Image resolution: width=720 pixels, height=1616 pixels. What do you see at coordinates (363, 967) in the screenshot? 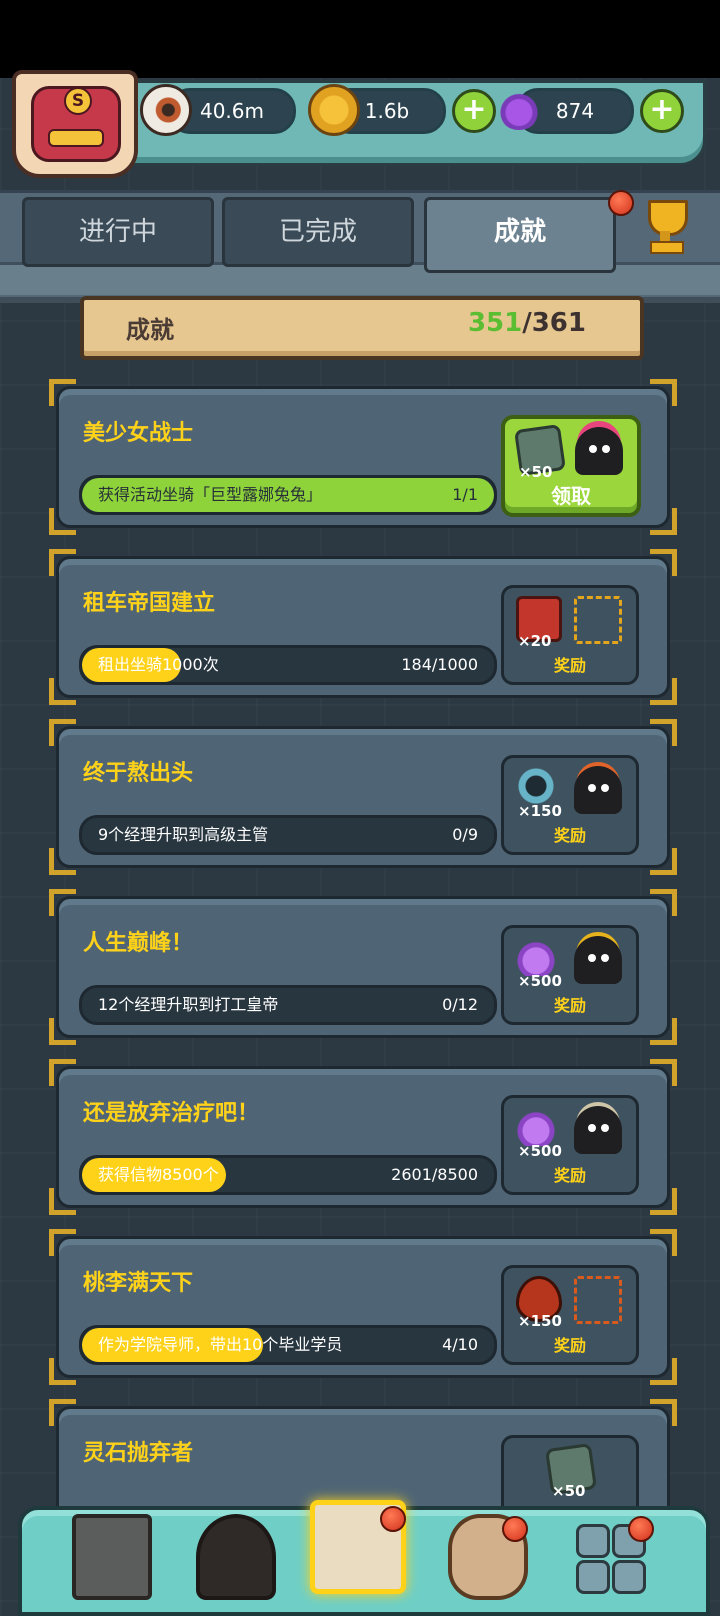
I see `achievement-card: 人生巅峰！ 12个经理升职到打工皇帝 0/12 ×500 奖励` at bounding box center [363, 967].